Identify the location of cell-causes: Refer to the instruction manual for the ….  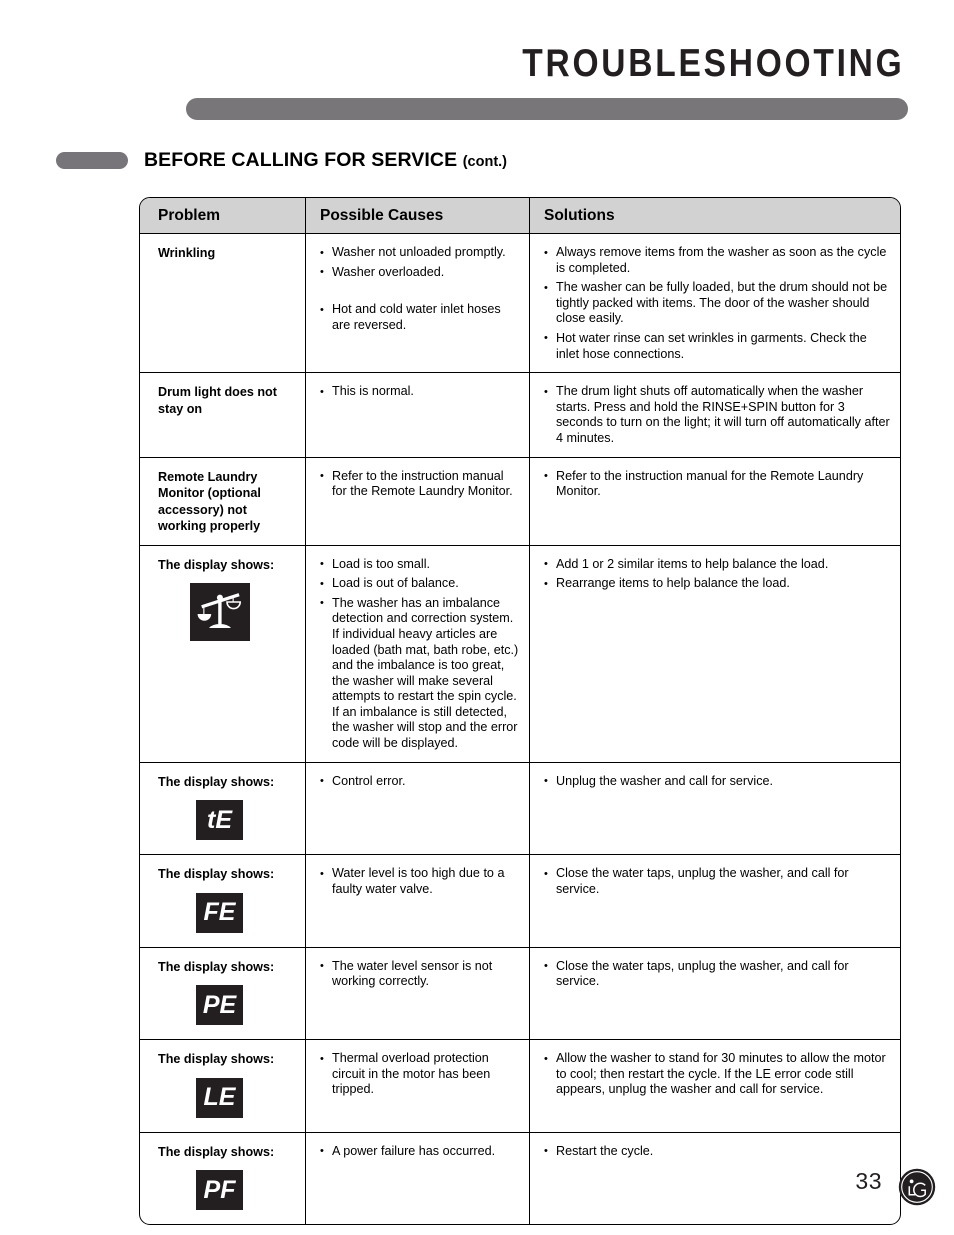
(418, 501).